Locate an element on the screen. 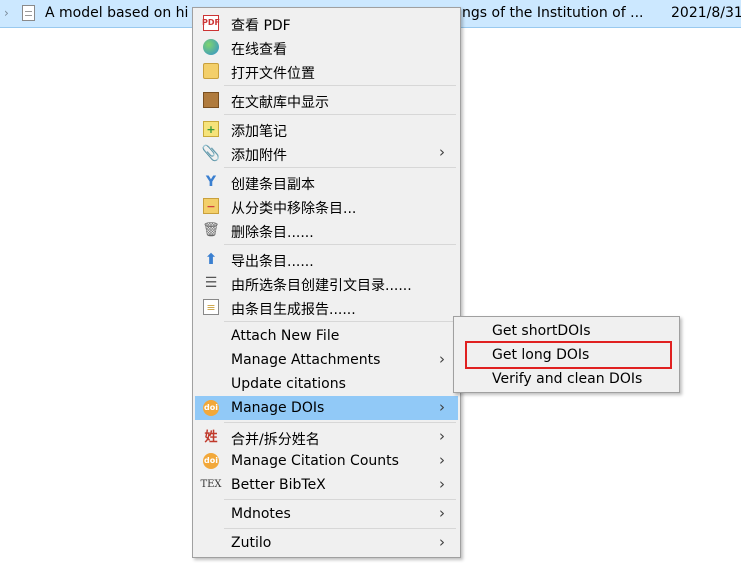 This screenshot has height=563, width=741. tex-icon: TEX is located at coordinates (211, 484).